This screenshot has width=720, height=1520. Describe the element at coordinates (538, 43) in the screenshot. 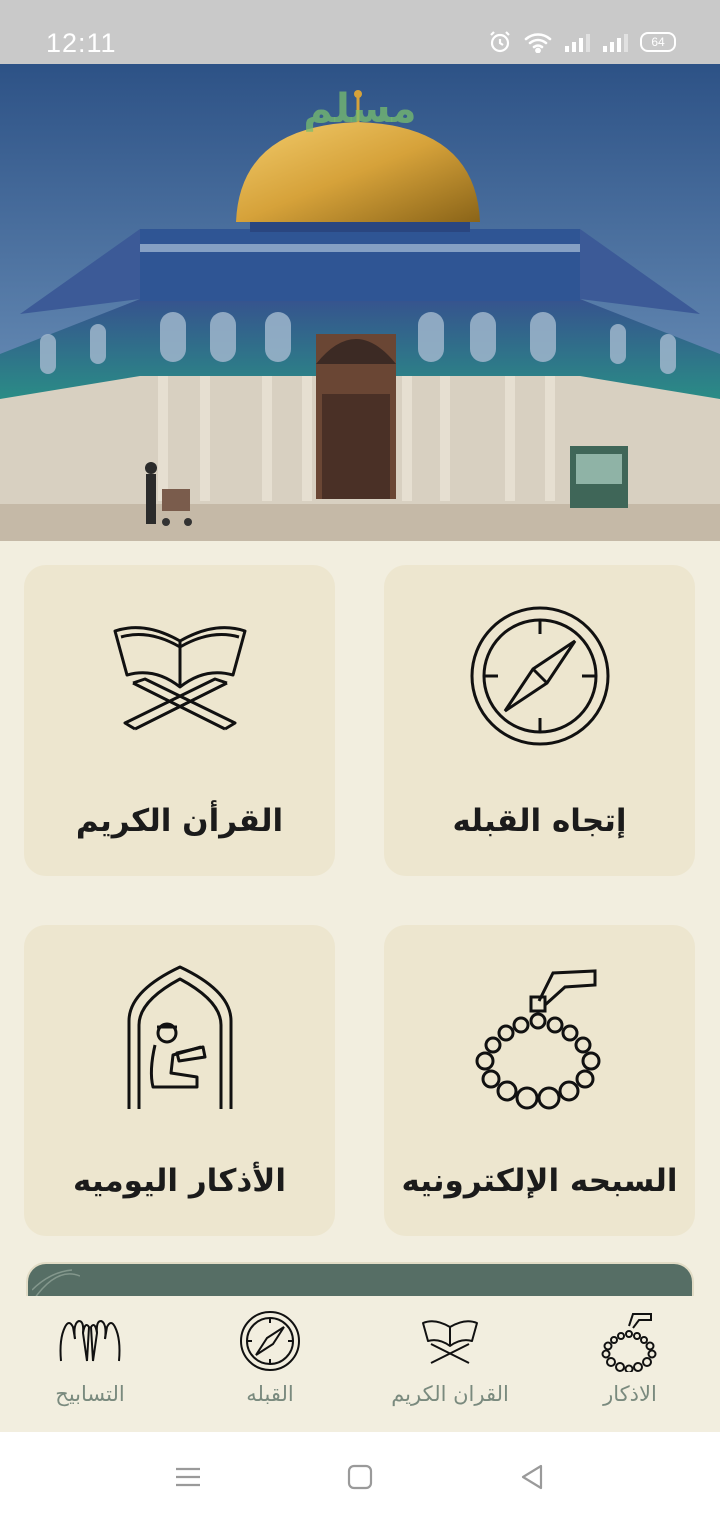

I see `wifi-icon` at that location.